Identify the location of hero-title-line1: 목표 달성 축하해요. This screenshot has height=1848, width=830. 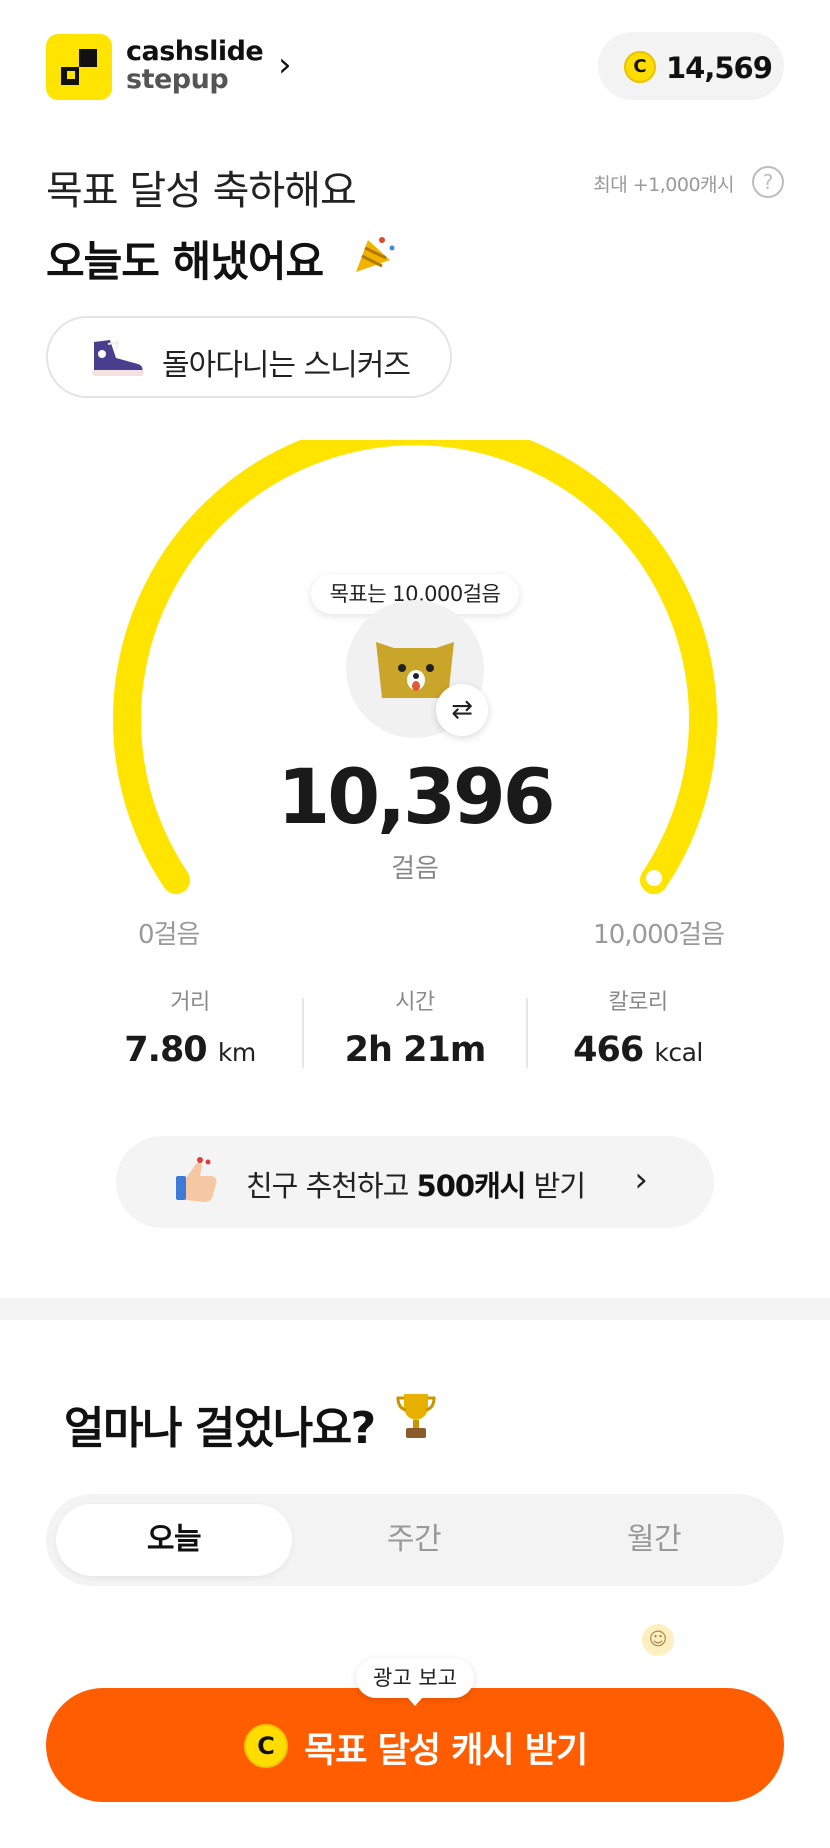
(201, 191).